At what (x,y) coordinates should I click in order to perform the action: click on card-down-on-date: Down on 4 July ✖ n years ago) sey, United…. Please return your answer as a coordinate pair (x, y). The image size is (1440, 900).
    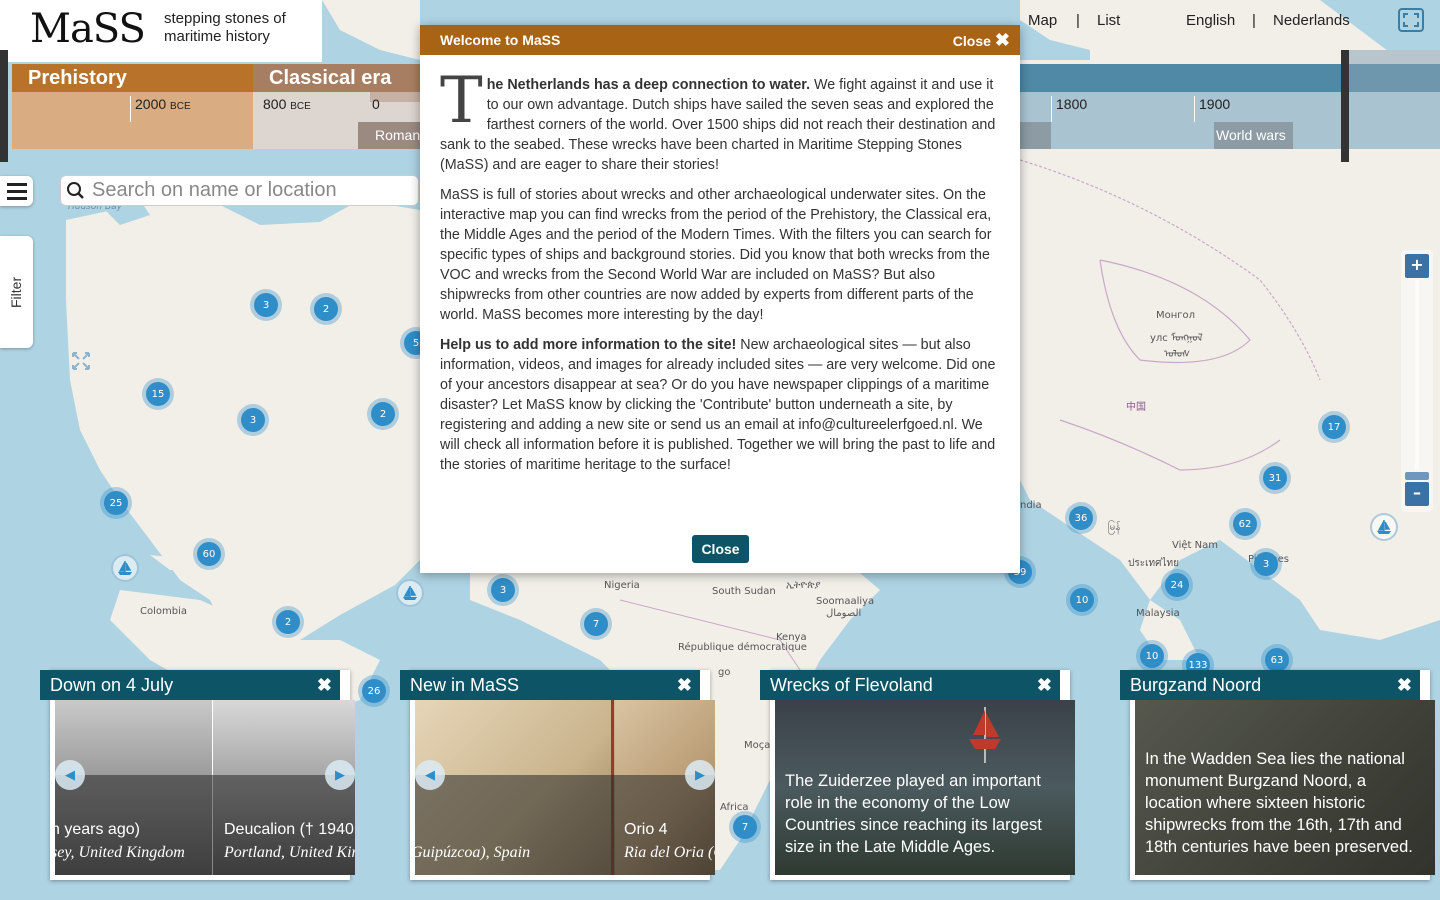
    Looking at the image, I should click on (197, 775).